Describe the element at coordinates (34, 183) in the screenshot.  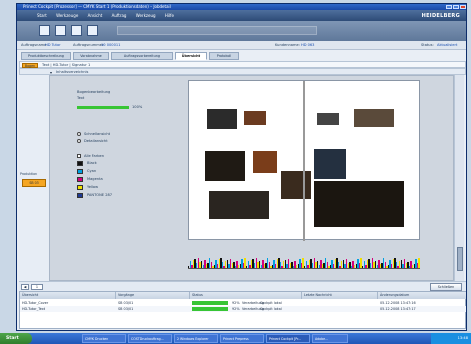
I see `production-badge: SB 03` at that location.